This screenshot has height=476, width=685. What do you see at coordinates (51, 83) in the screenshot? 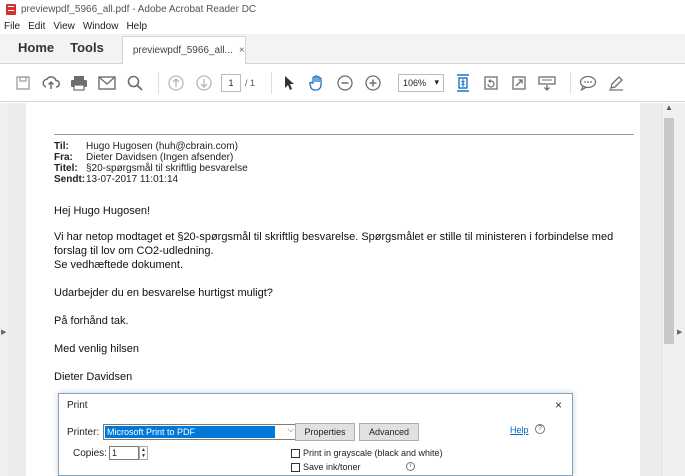
I see `upload-cloud-icon` at bounding box center [51, 83].